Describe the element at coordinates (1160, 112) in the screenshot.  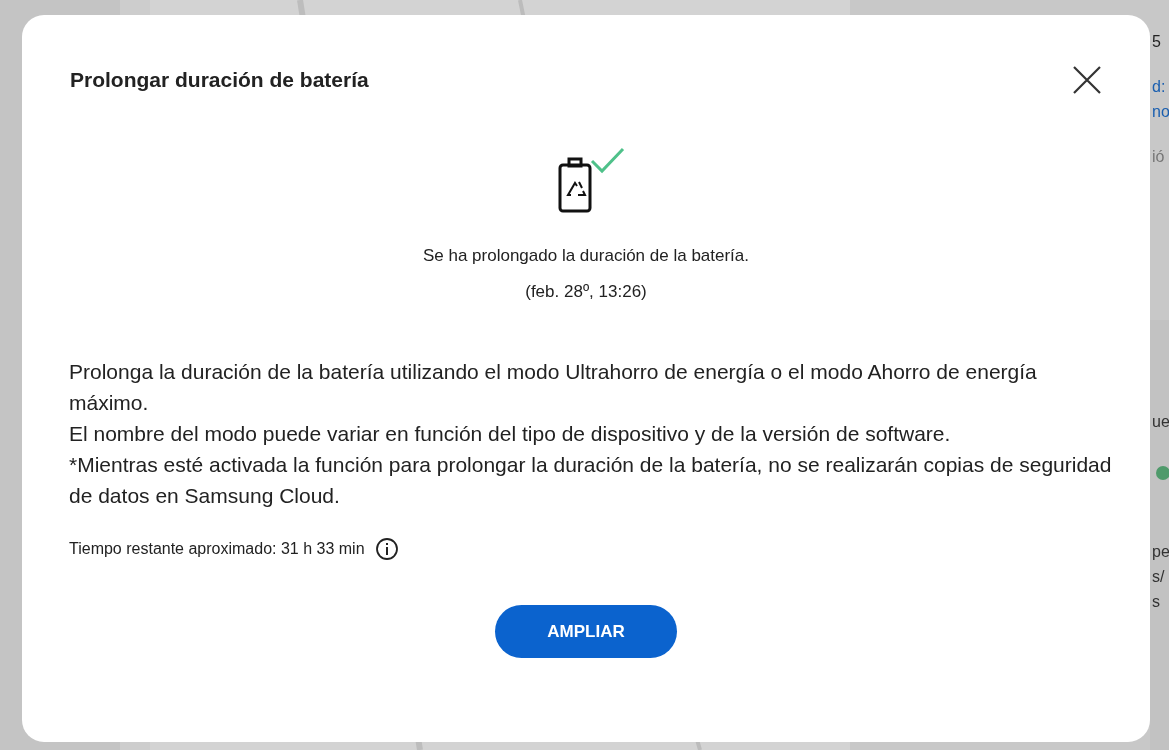
I see `background-text: no` at that location.